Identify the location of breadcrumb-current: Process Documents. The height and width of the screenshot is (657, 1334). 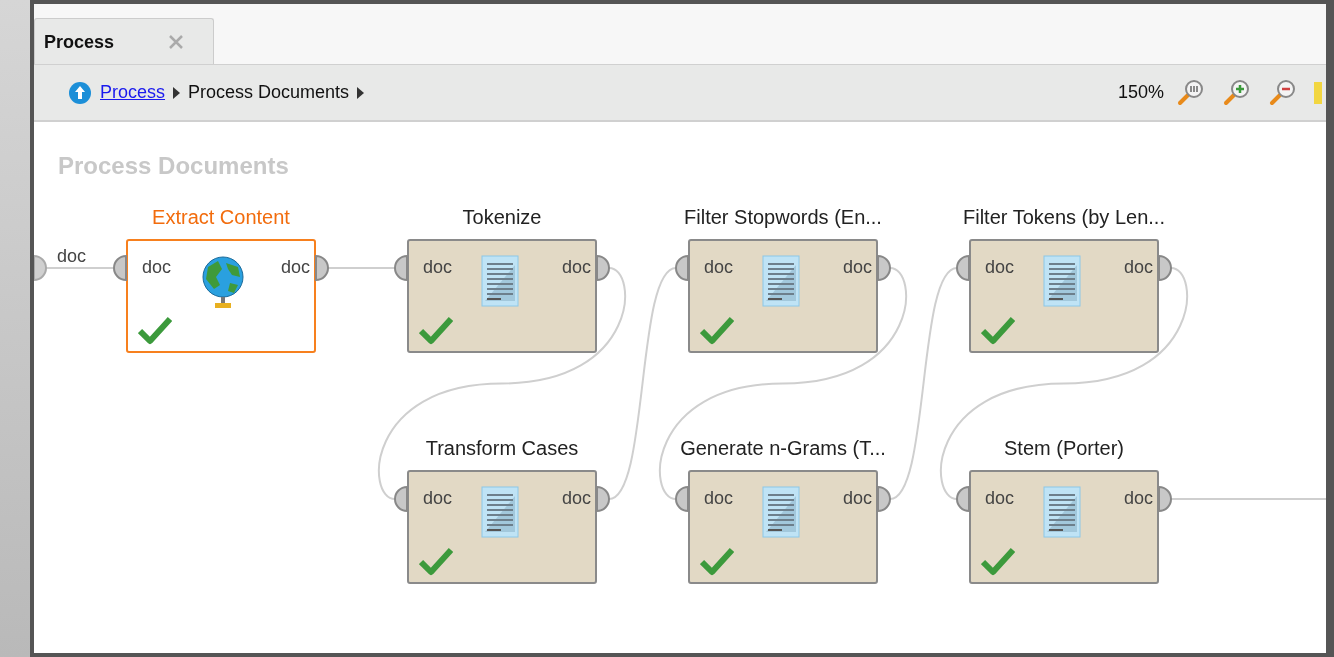
(269, 92).